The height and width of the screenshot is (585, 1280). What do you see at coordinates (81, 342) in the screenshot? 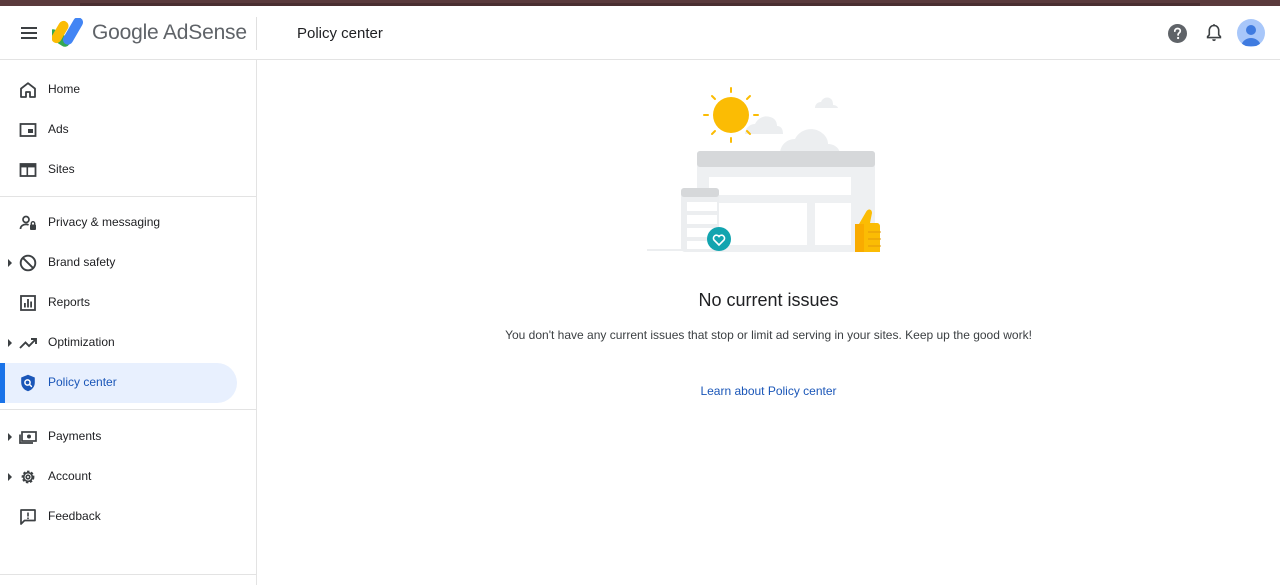
I see `sidebar-item-label: Optimization` at bounding box center [81, 342].